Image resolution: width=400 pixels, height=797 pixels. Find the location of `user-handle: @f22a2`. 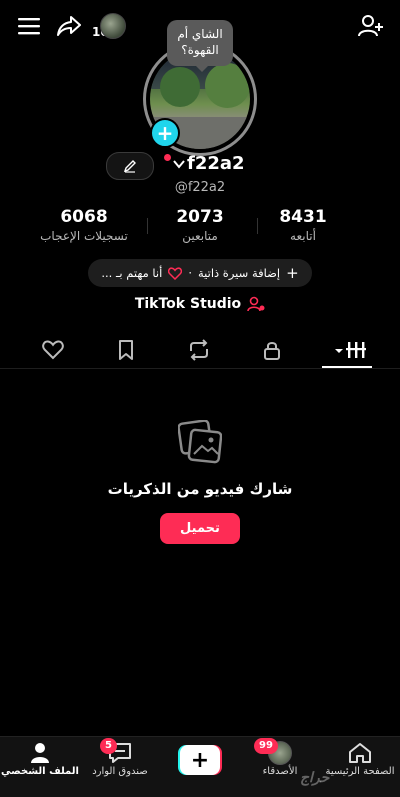

user-handle: @f22a2 is located at coordinates (200, 187).